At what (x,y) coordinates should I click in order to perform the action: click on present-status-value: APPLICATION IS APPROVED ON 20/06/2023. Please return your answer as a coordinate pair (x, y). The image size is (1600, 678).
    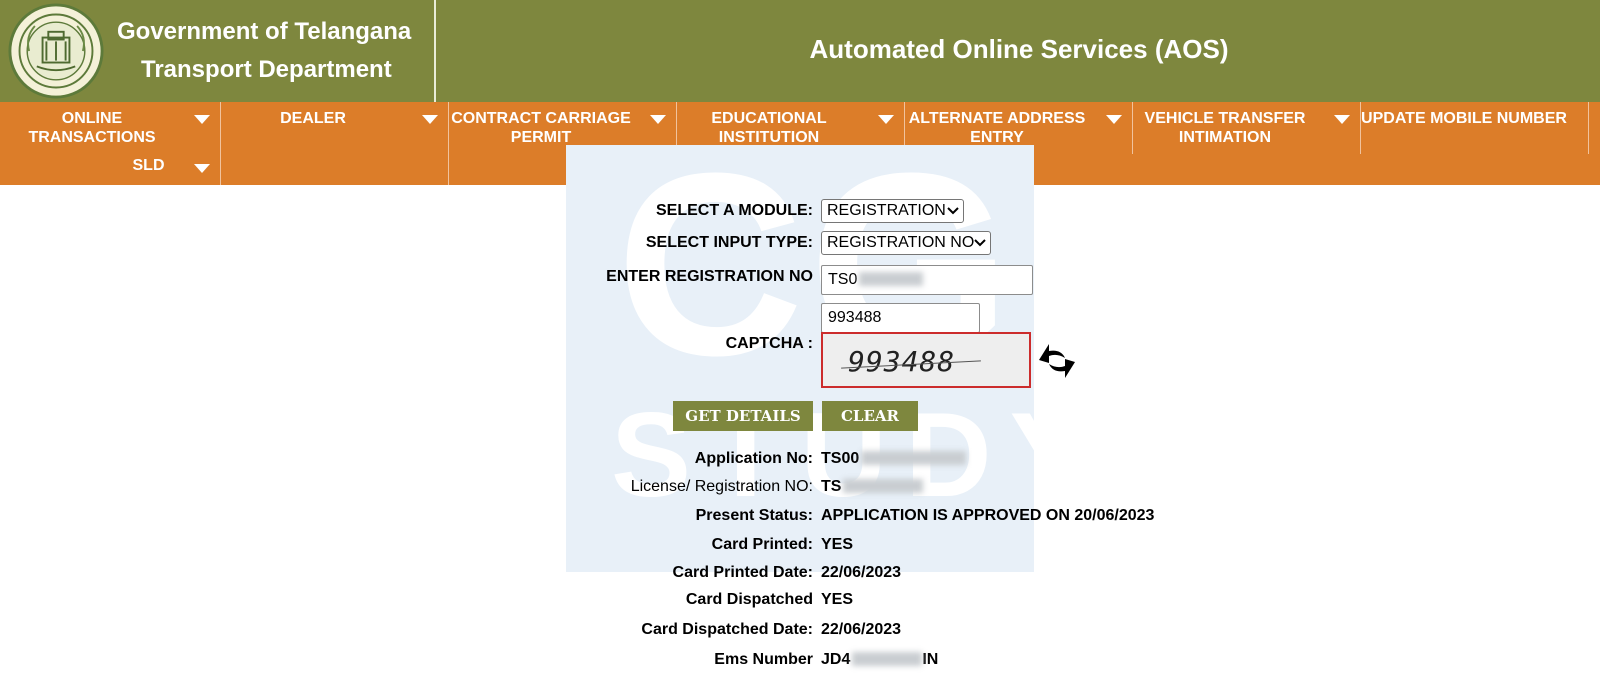
    Looking at the image, I should click on (988, 515).